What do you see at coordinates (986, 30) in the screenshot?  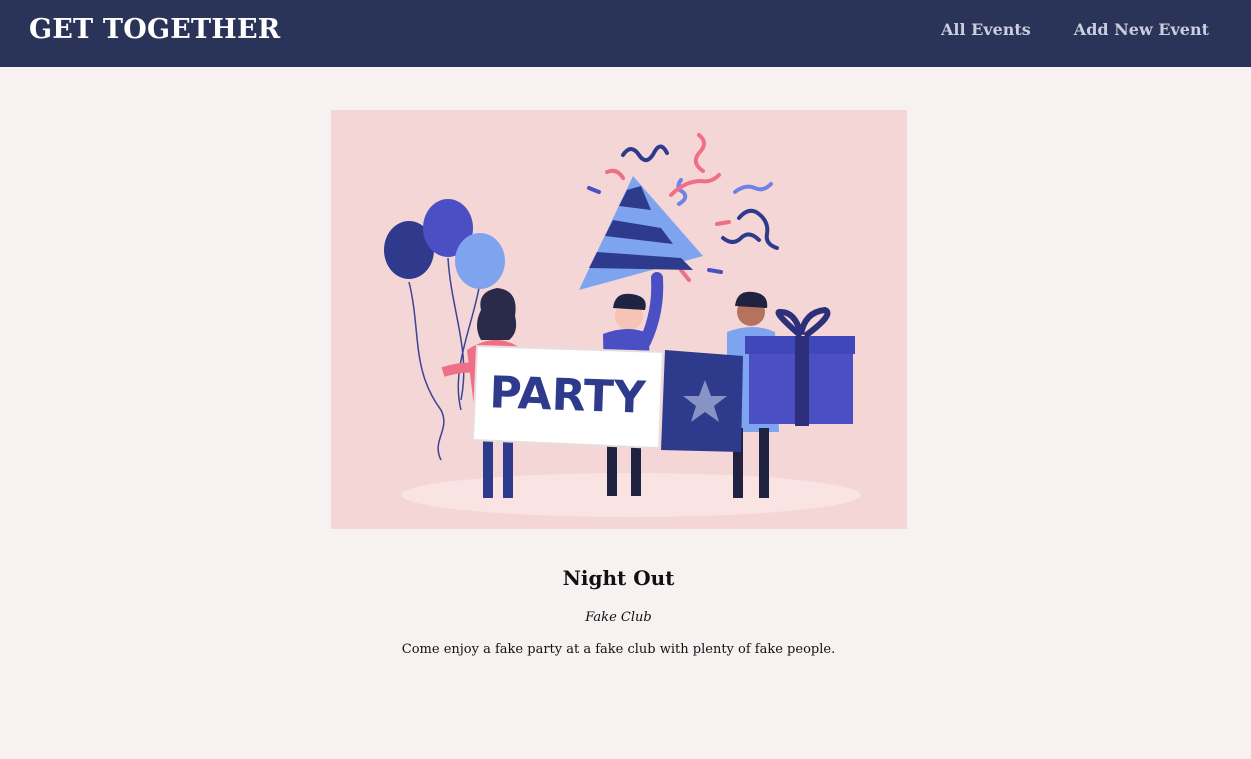 I see `nav-link-all-events: All Events` at bounding box center [986, 30].